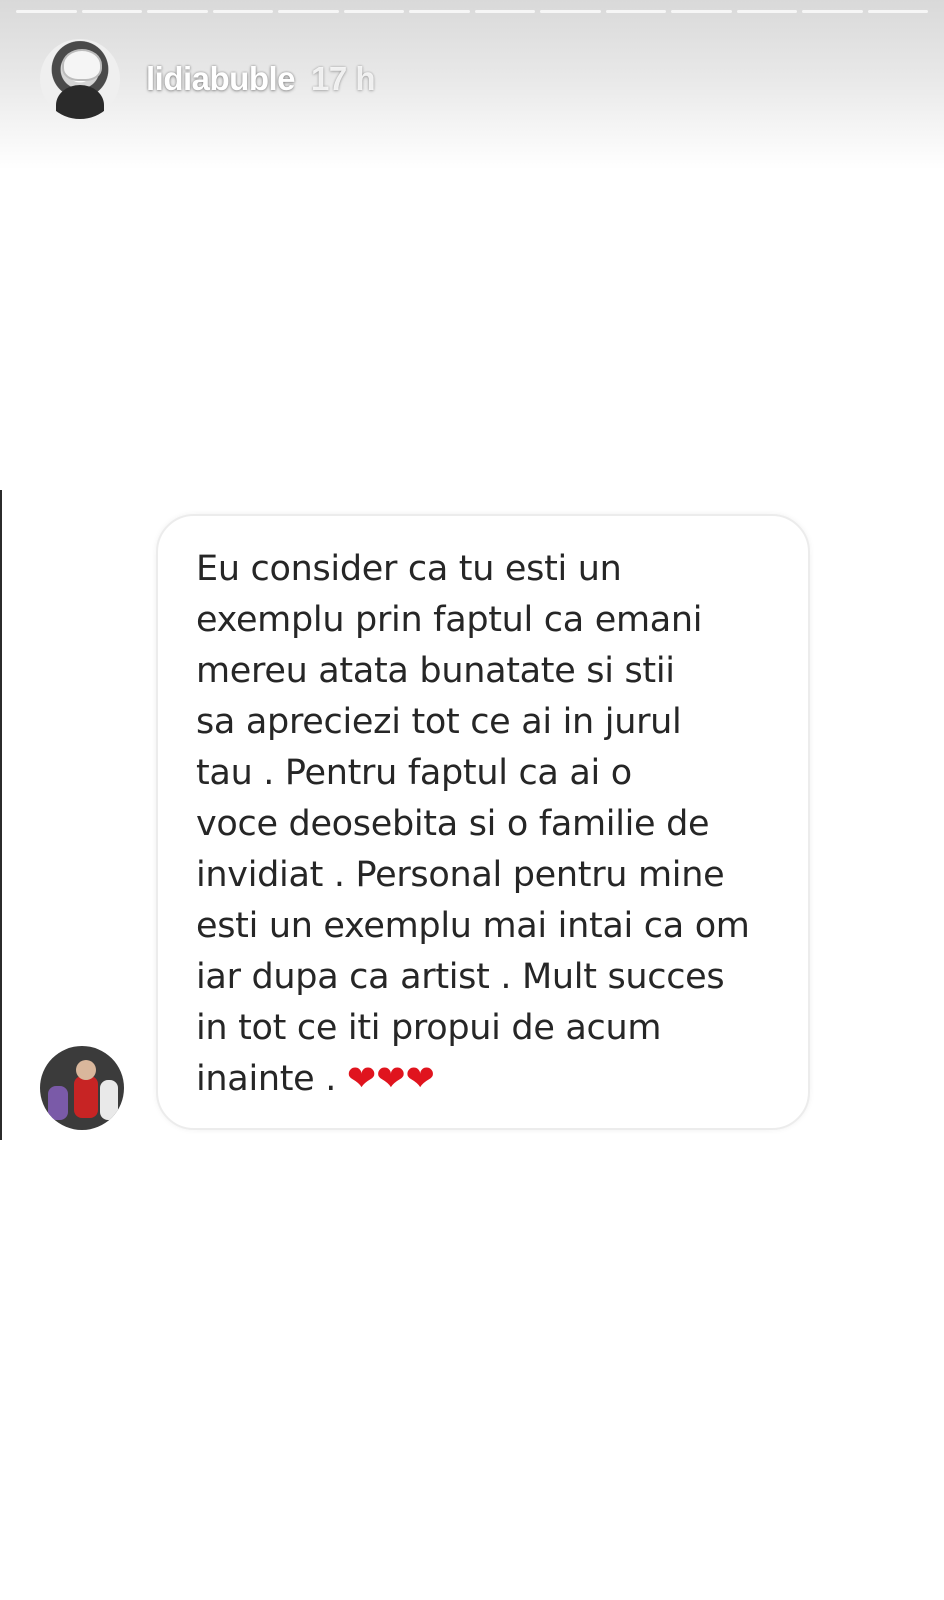 The height and width of the screenshot is (1600, 944). What do you see at coordinates (82, 65) in the screenshot?
I see `avatar-hair-shape` at bounding box center [82, 65].